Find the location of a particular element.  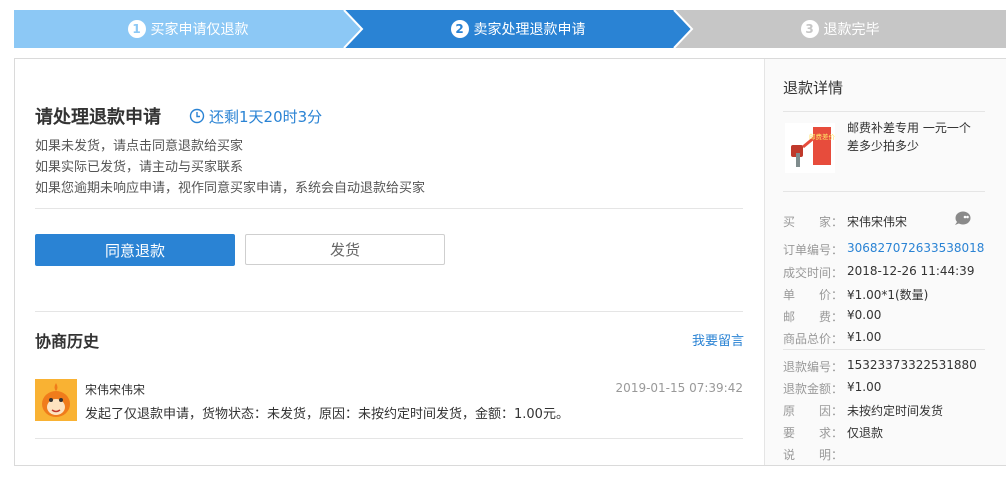

step-1: 1 买家申请仅退款 is located at coordinates (188, 29).